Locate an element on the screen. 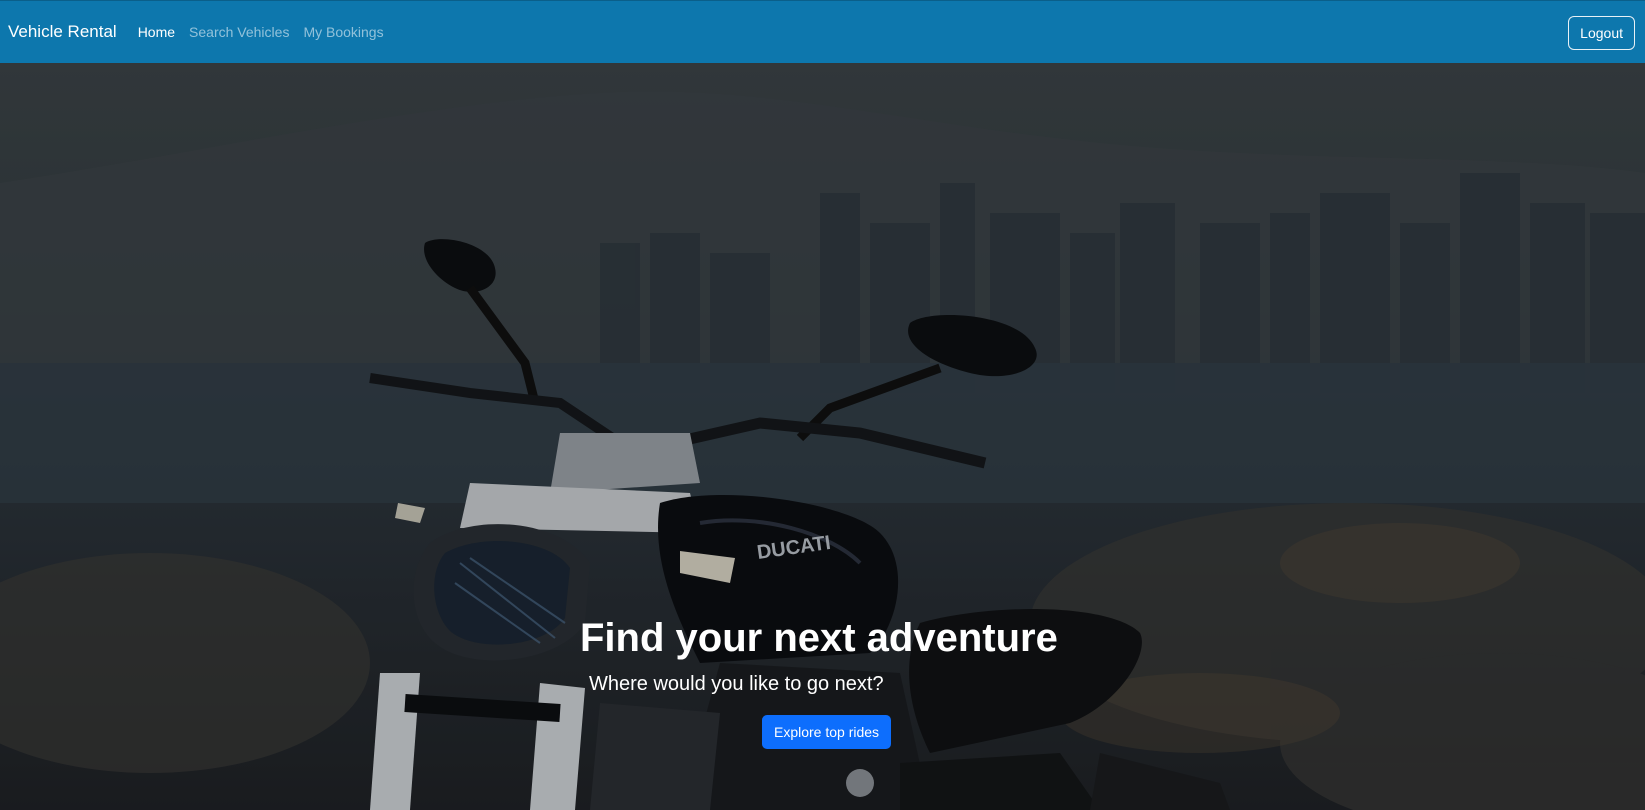 Image resolution: width=1645 pixels, height=810 pixels. brand-link: Vehicle Rental is located at coordinates (62, 32).